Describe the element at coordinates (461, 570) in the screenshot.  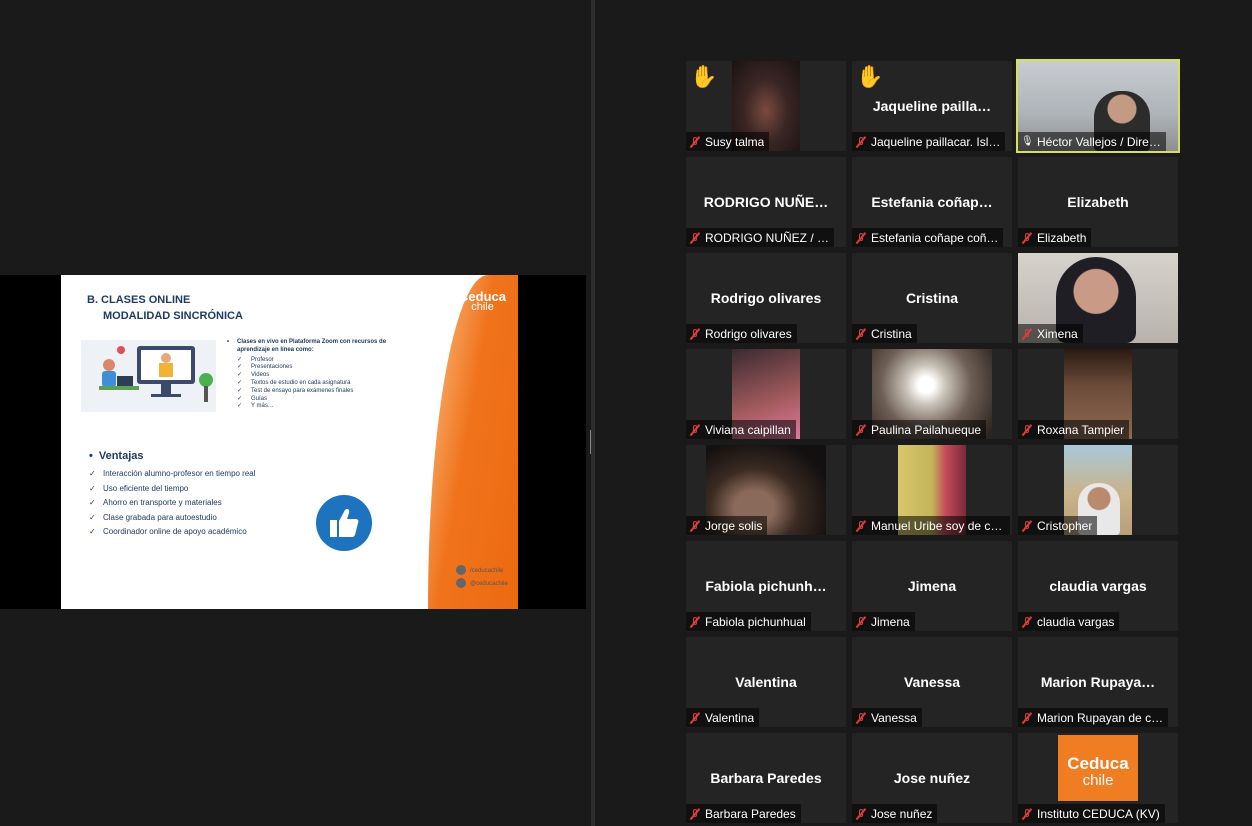
I see `facebook-icon` at that location.